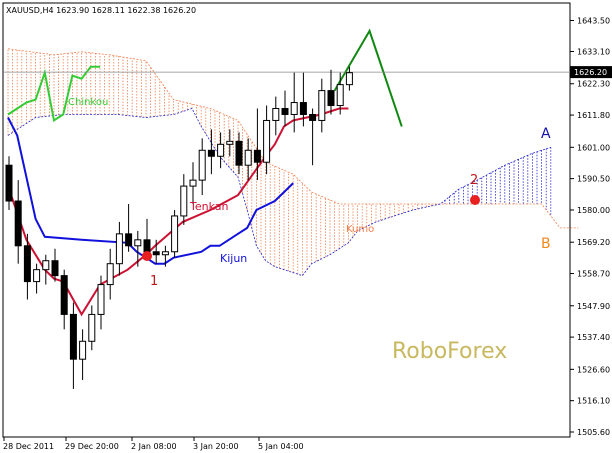  I want to click on projection-label-a: A, so click(546, 134).